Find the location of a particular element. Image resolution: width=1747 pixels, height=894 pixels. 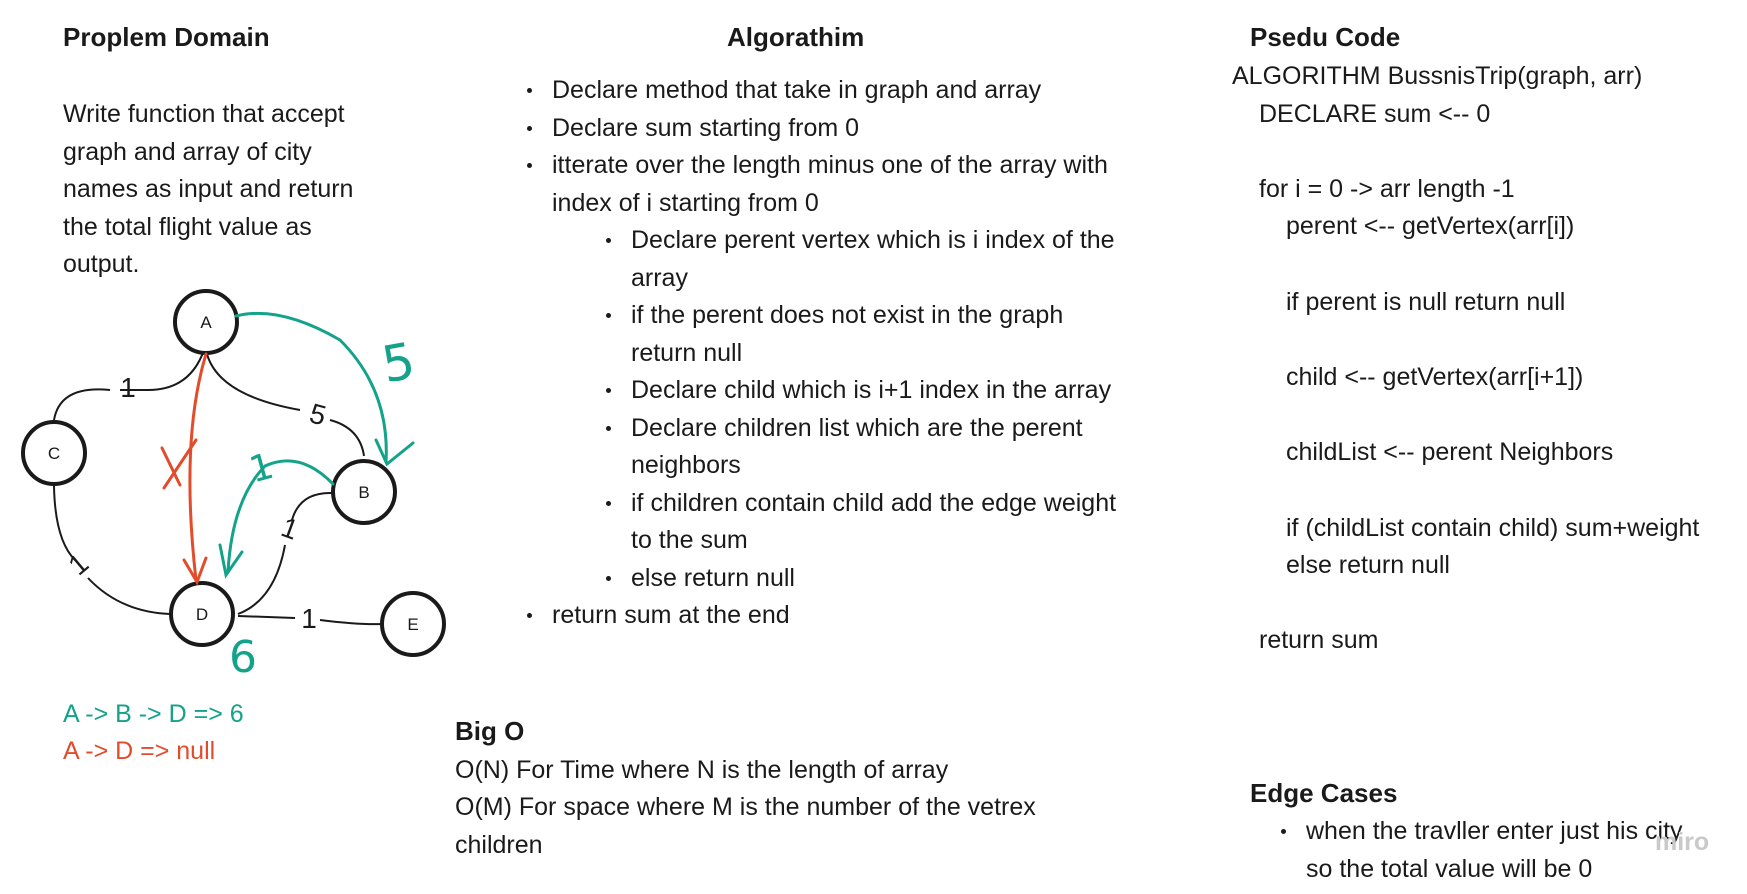

edge-label-a-c: 1 is located at coordinates (128, 387).